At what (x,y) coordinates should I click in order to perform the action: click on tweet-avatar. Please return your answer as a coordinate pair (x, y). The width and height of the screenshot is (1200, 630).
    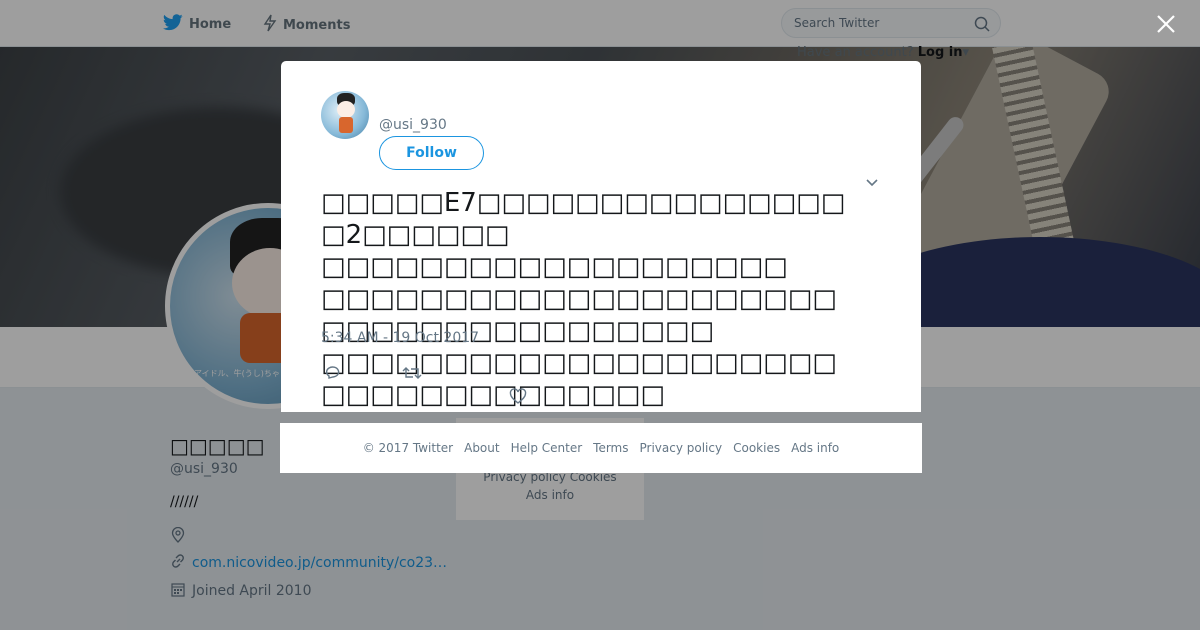
    Looking at the image, I should click on (345, 115).